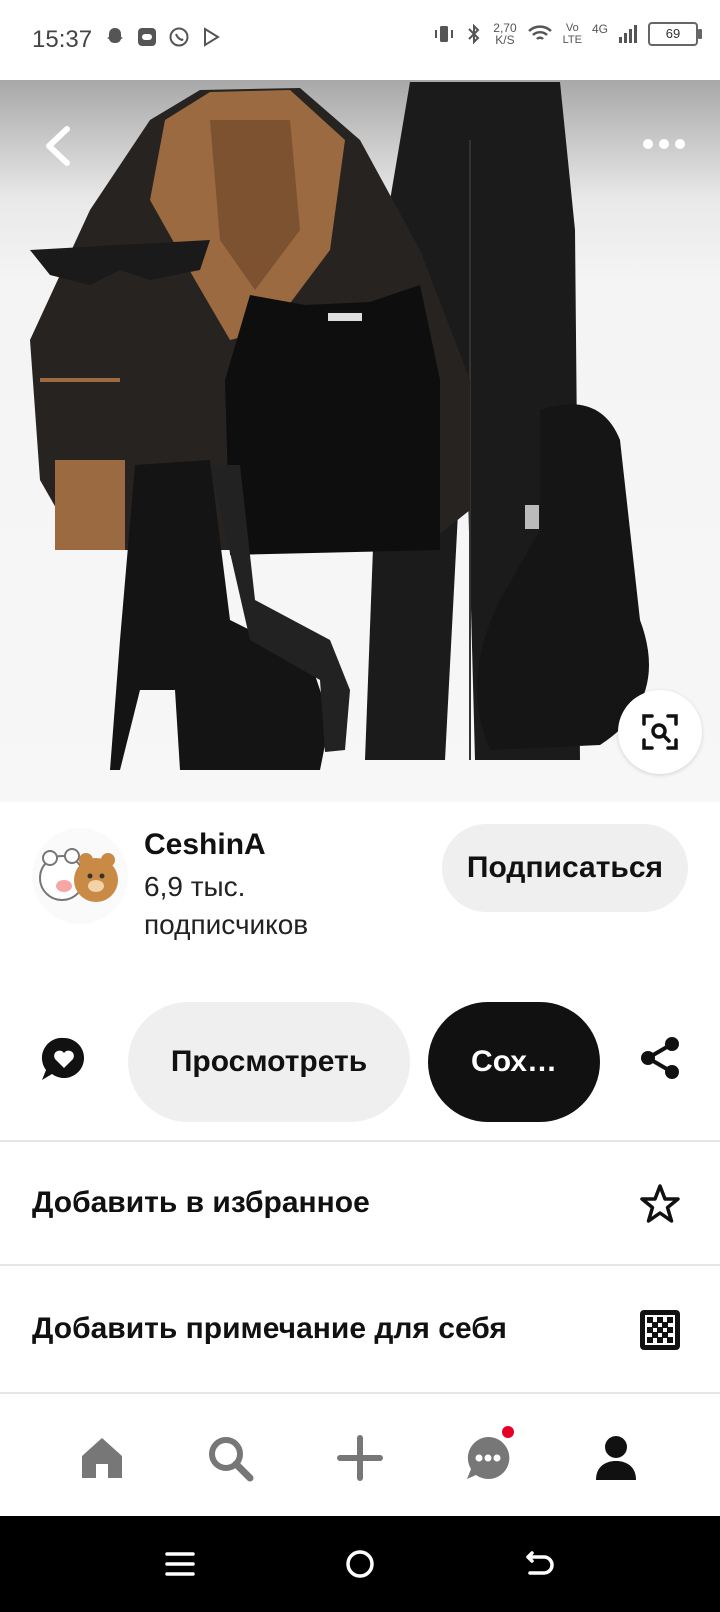  What do you see at coordinates (508, 1432) in the screenshot?
I see `notification-dot` at bounding box center [508, 1432].